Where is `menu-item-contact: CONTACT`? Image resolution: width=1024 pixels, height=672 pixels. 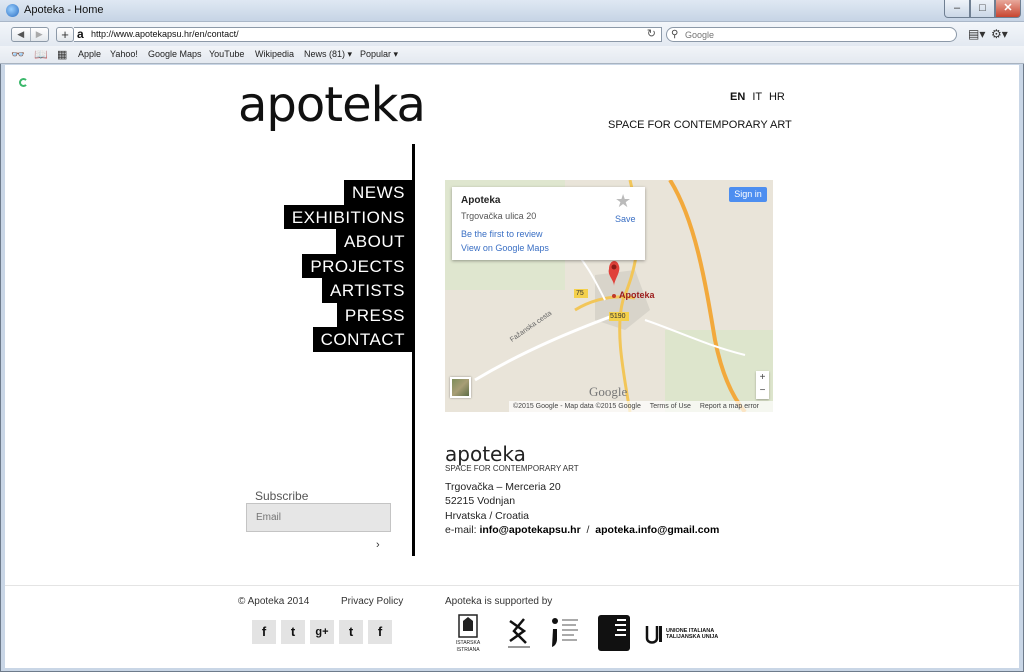 menu-item-contact: CONTACT is located at coordinates (362, 339).